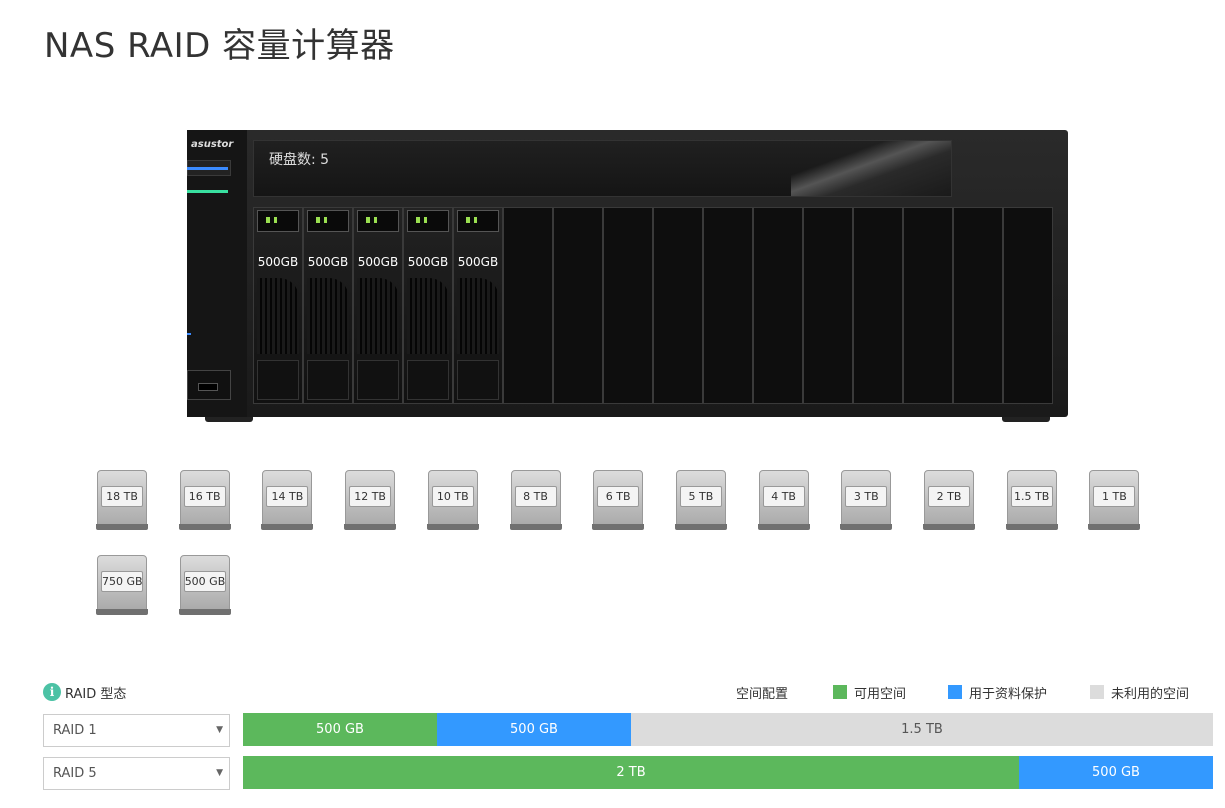  I want to click on disk-option: 8 TB, so click(535, 500).